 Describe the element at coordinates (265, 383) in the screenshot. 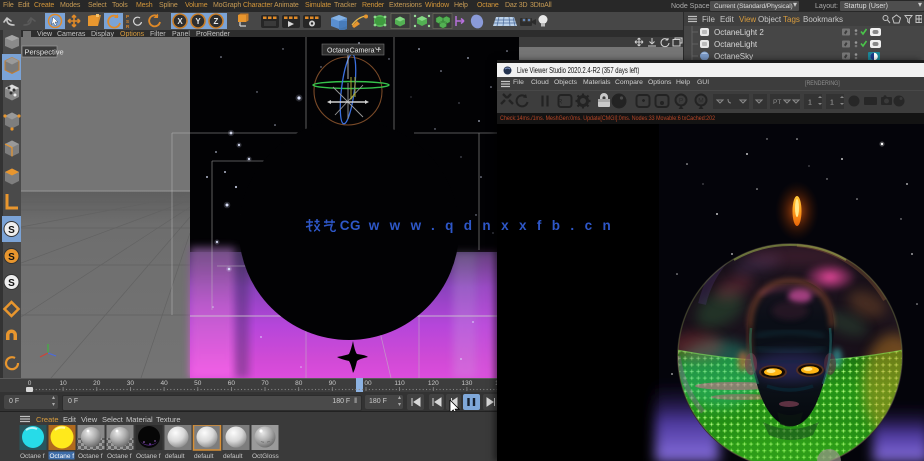

I see `svg-text: 70` at that location.